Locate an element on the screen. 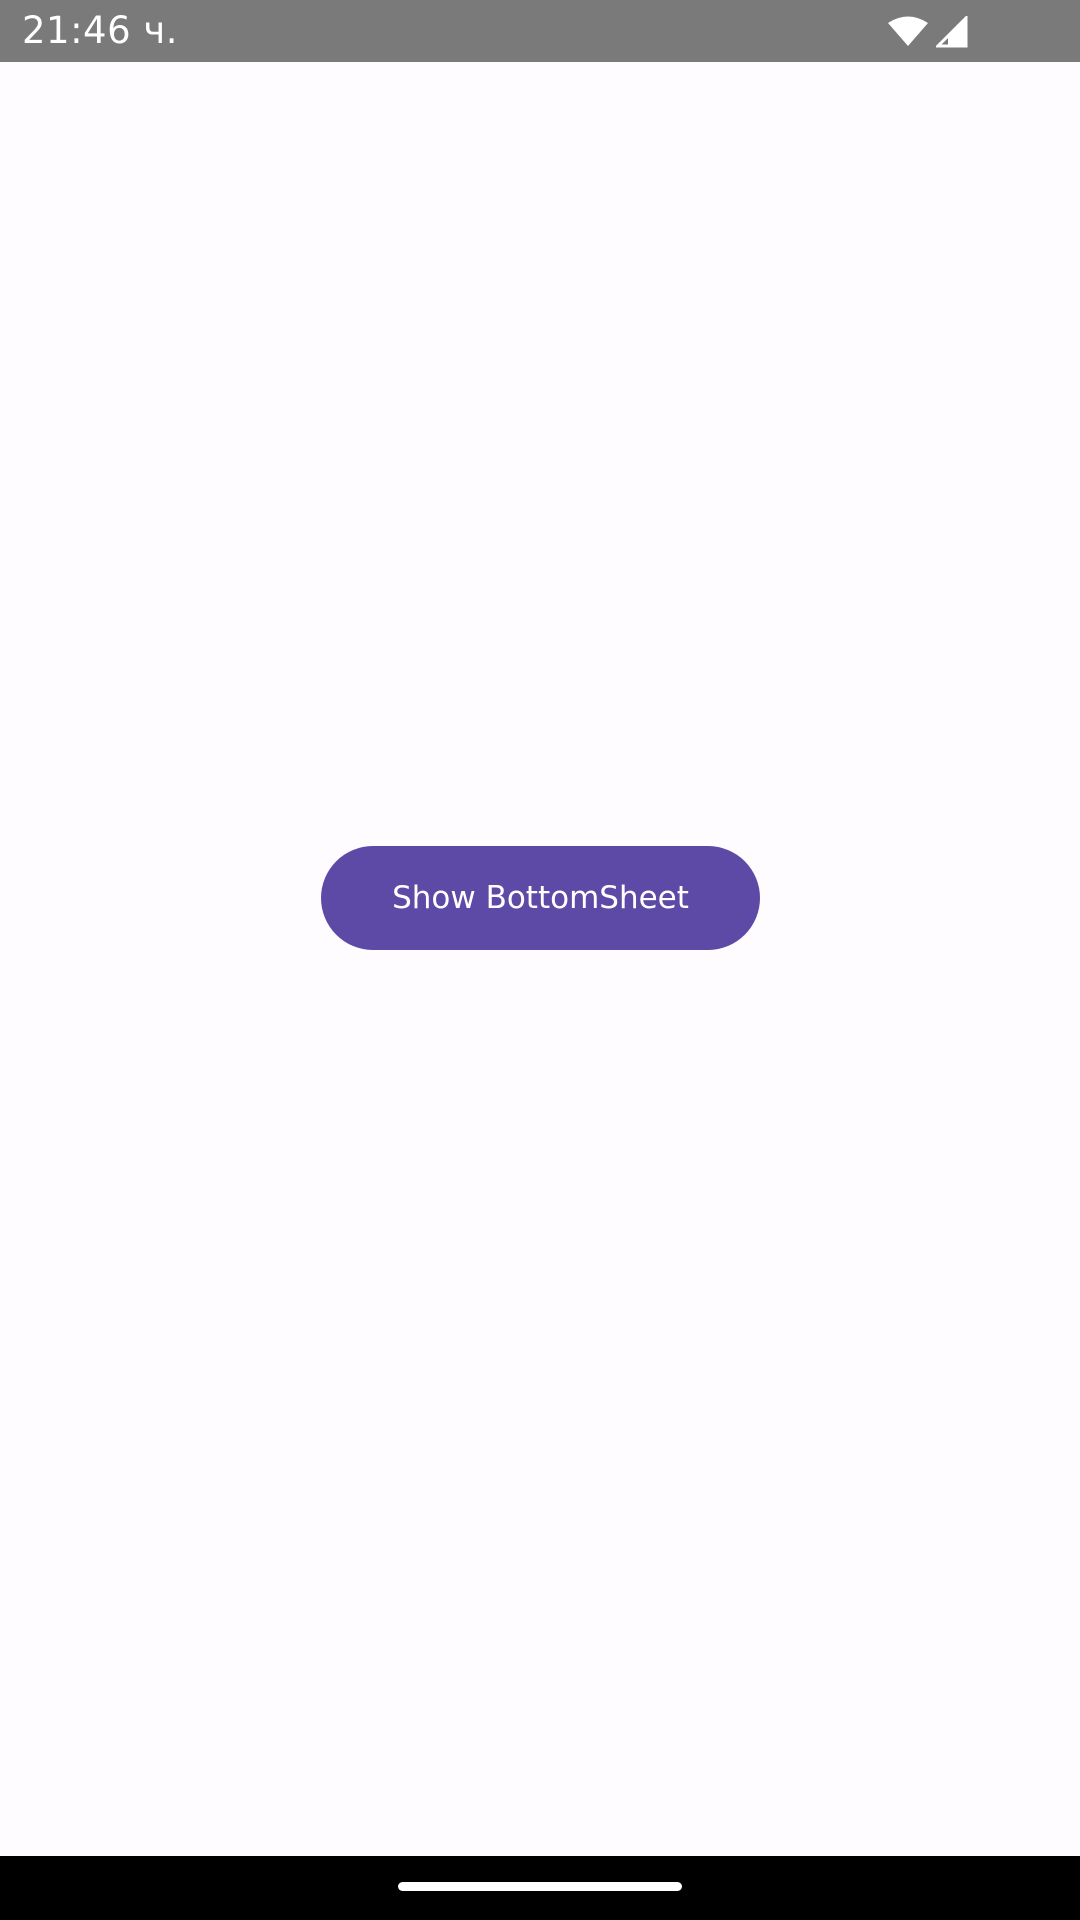  status-bar: 21:46 ч. is located at coordinates (540, 31).